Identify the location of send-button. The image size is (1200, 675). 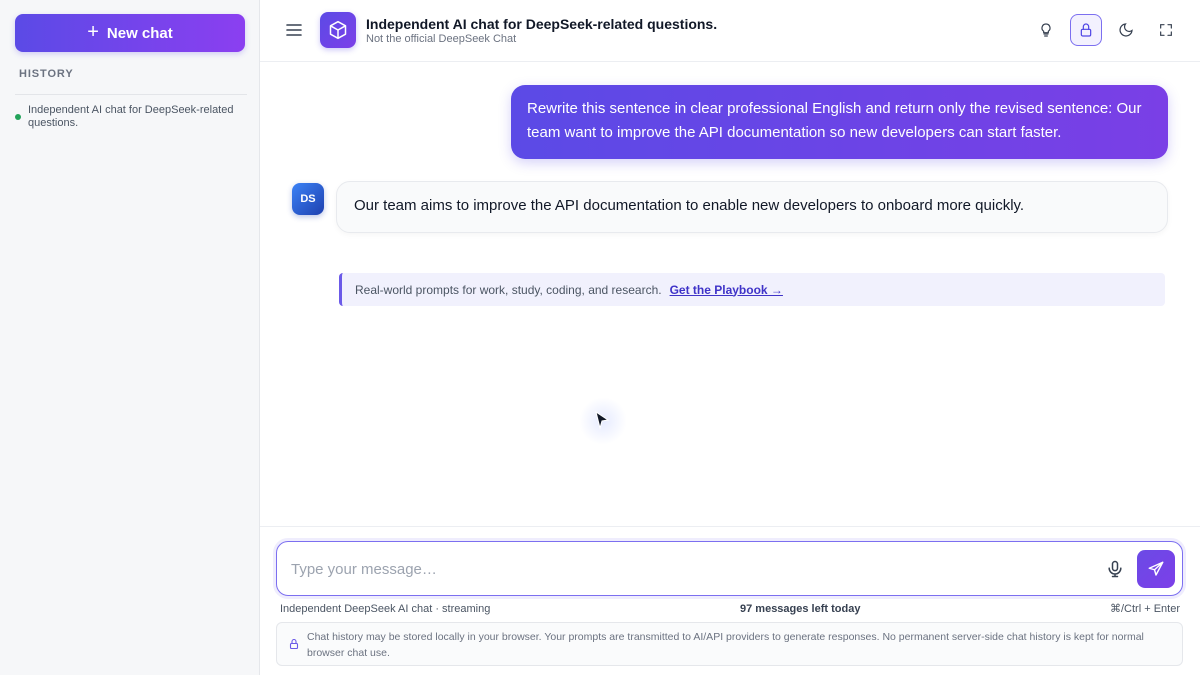
(1156, 569).